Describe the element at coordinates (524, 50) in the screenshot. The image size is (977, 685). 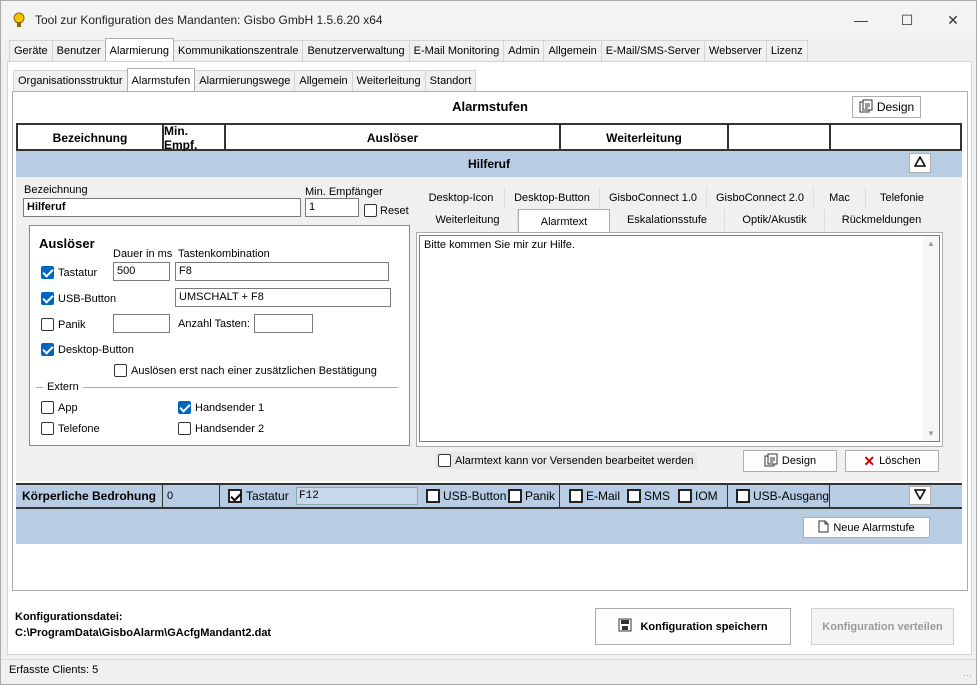
I see `tab-admin: Admin` at that location.